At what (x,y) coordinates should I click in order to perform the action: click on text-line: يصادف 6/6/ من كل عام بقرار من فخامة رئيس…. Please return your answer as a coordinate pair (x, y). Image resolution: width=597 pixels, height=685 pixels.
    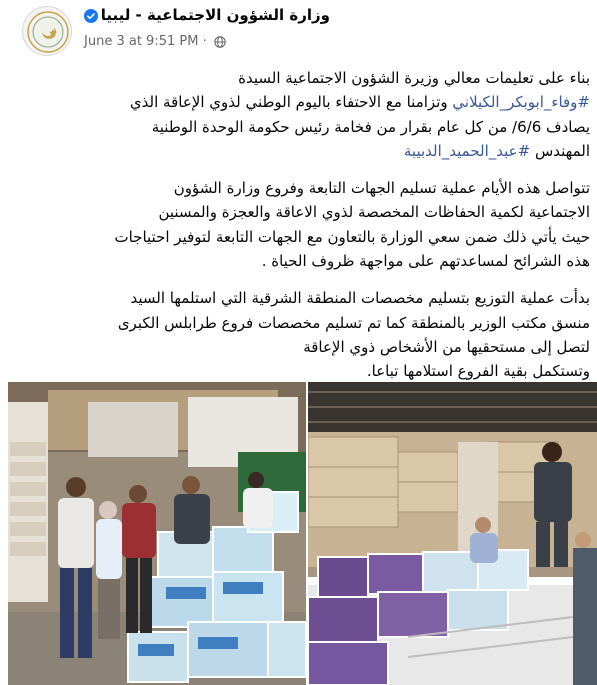
    Looking at the image, I should click on (370, 126).